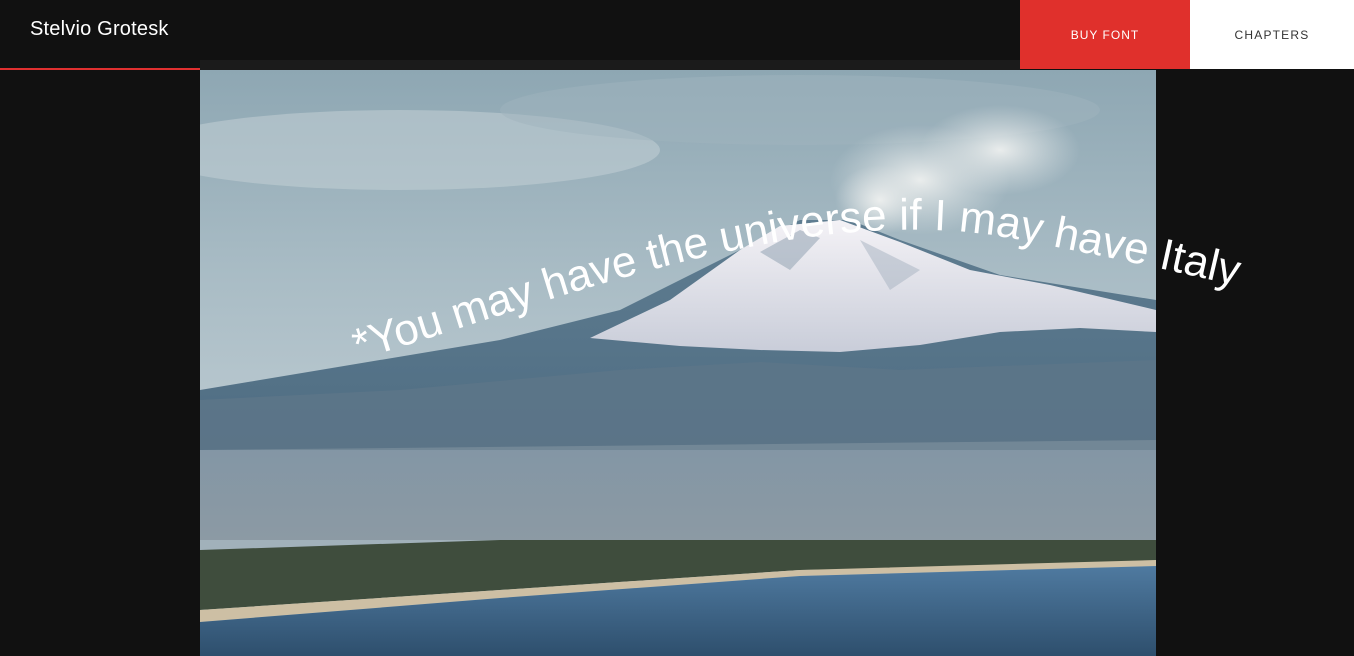 The image size is (1354, 656). Describe the element at coordinates (1272, 34) in the screenshot. I see `chapters-button: CHAPTERS` at that location.